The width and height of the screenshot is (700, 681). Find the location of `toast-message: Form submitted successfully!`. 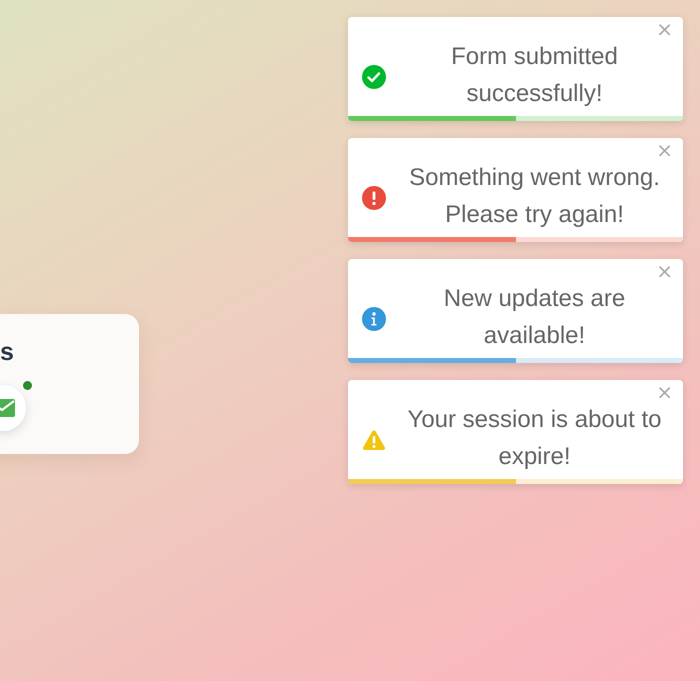

toast-message: Form submitted successfully! is located at coordinates (534, 75).